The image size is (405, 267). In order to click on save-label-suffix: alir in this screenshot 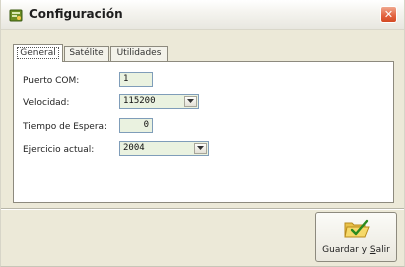, I will do `click(382, 250)`.